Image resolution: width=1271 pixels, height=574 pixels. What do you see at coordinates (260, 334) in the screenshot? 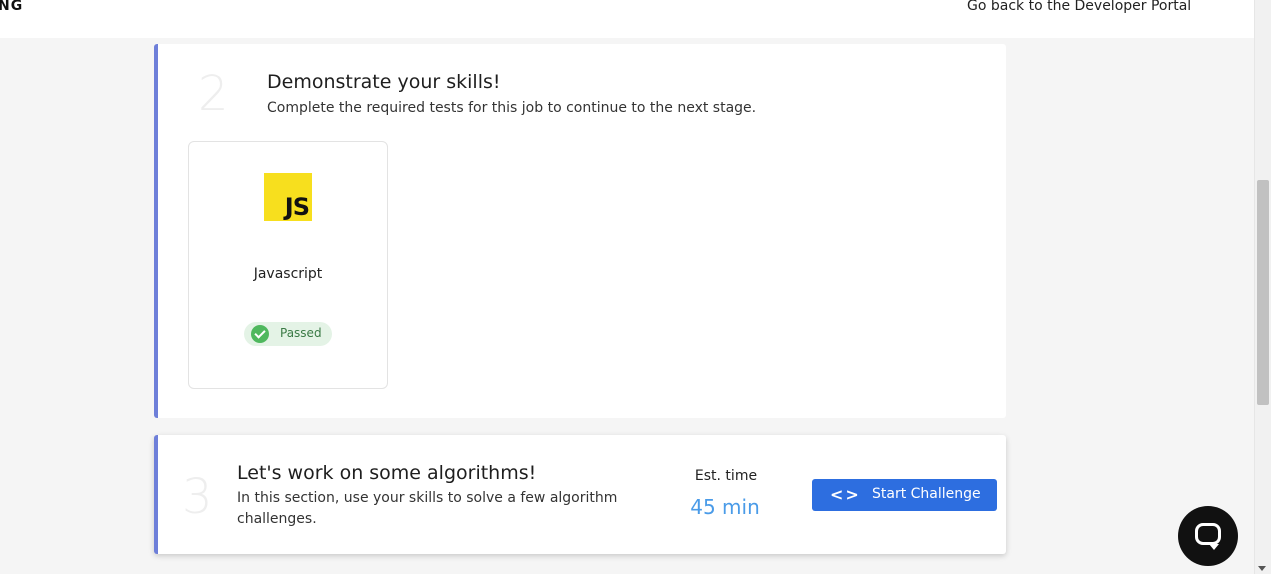
I see `check-circle-icon` at bounding box center [260, 334].